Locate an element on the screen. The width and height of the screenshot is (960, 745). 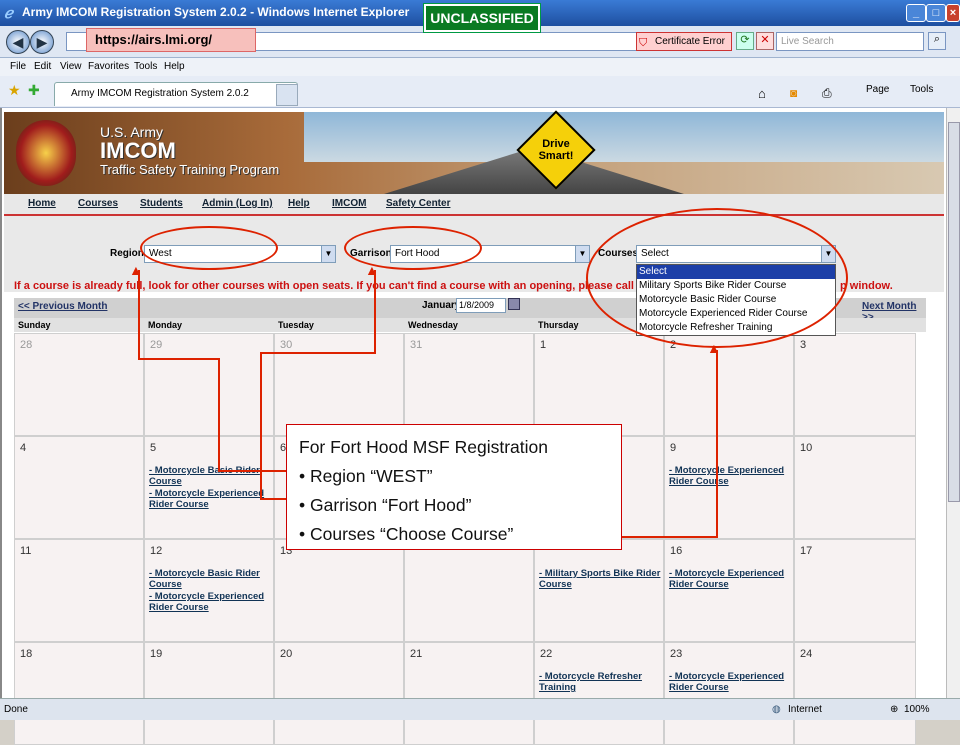
day-header: Tuesday is located at coordinates (296, 325).